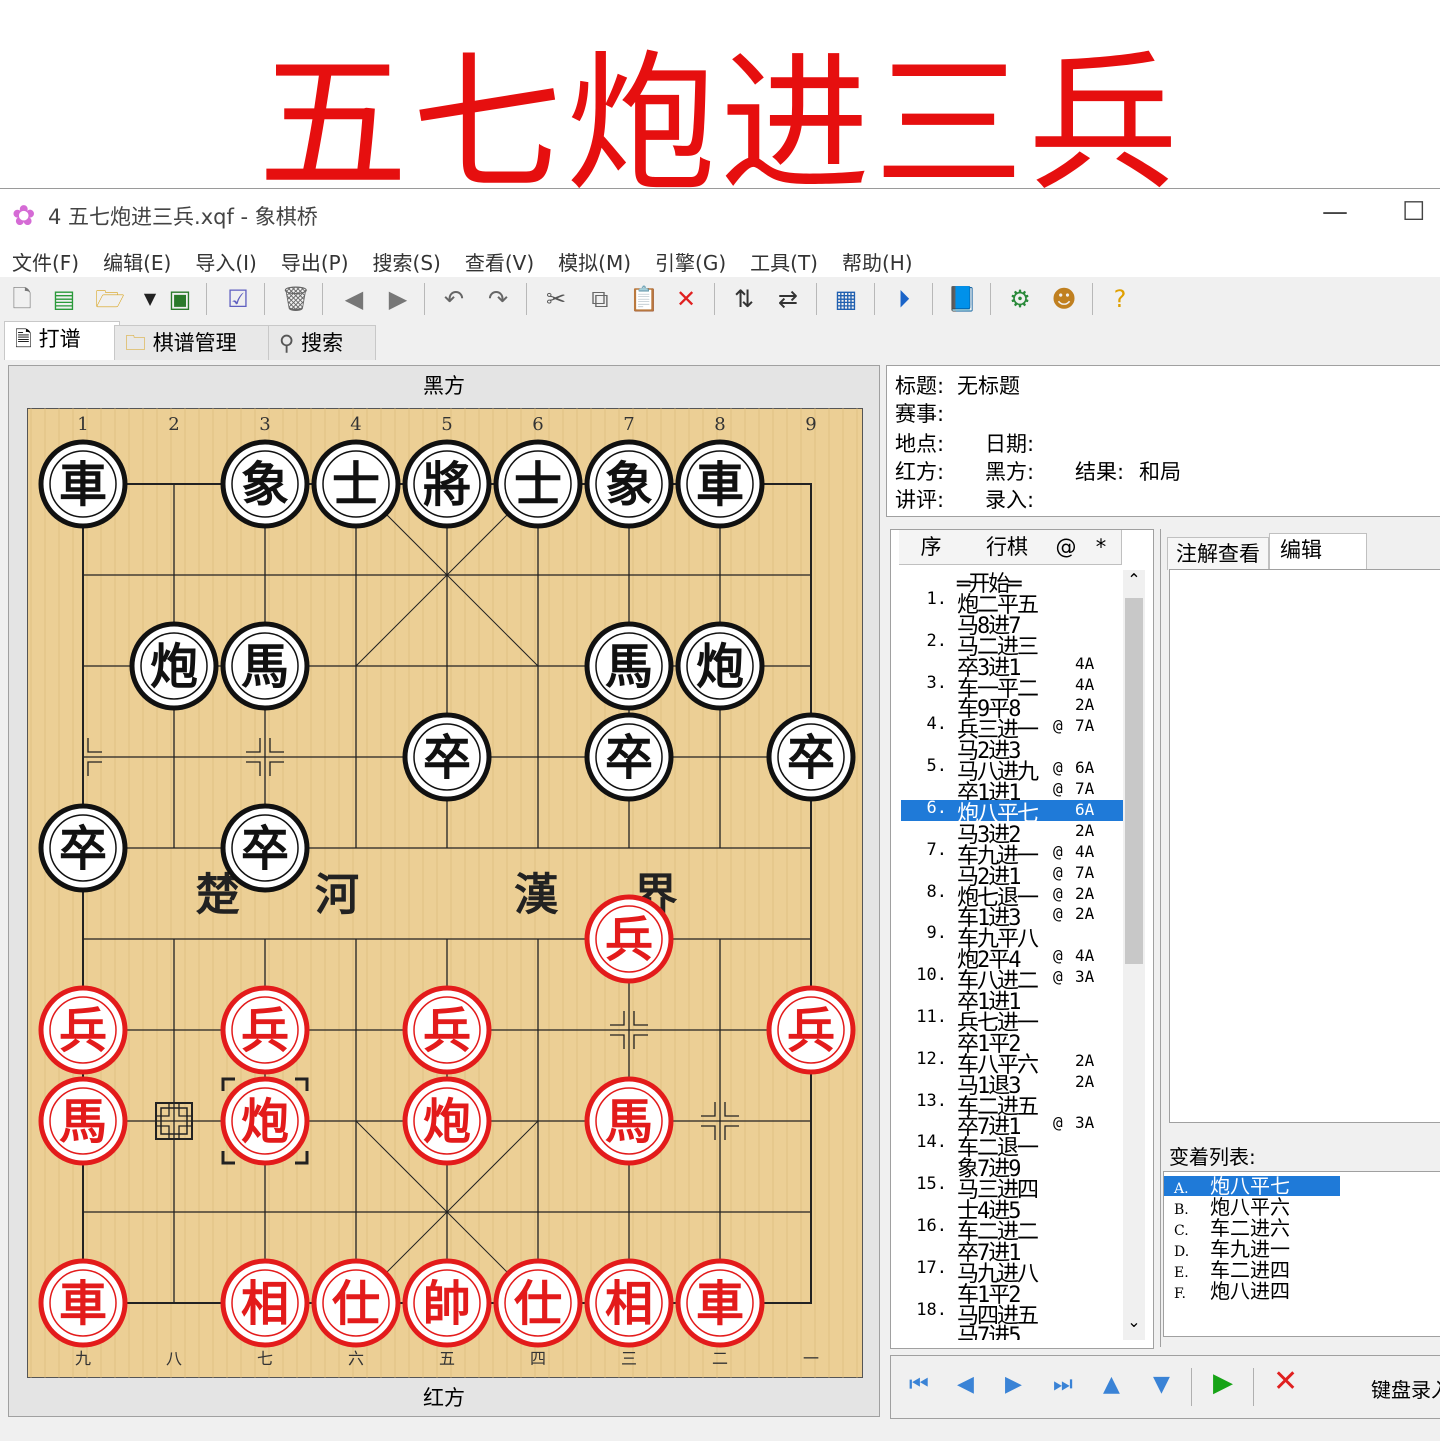 The width and height of the screenshot is (1440, 1441). I want to click on menu-item-2: 导入(I), so click(226, 261).